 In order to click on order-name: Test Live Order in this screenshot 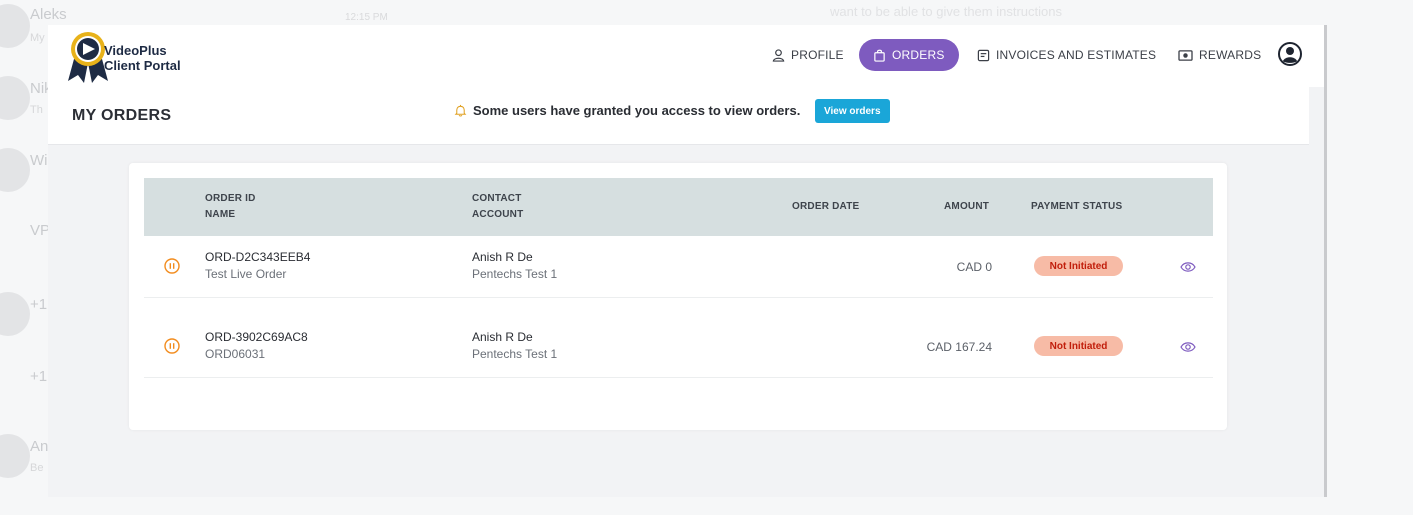, I will do `click(246, 274)`.